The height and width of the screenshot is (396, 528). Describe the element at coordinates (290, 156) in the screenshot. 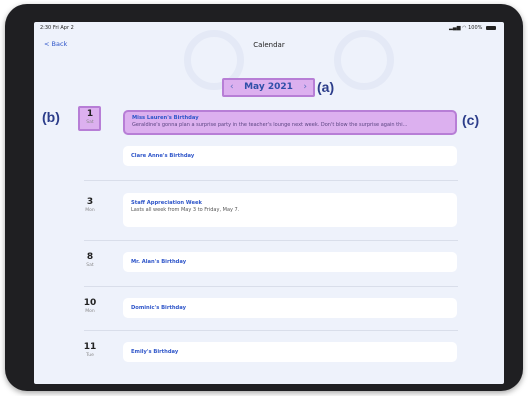

I see `event-card: Clare Anne's Birthday` at that location.